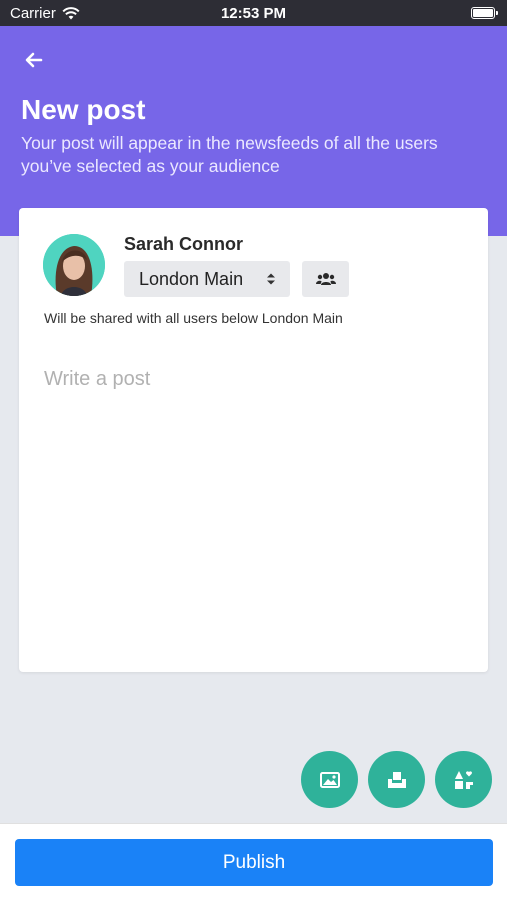 Image resolution: width=507 pixels, height=900 pixels. Describe the element at coordinates (191, 278) in the screenshot. I see `audience-selected-label: London Main` at that location.